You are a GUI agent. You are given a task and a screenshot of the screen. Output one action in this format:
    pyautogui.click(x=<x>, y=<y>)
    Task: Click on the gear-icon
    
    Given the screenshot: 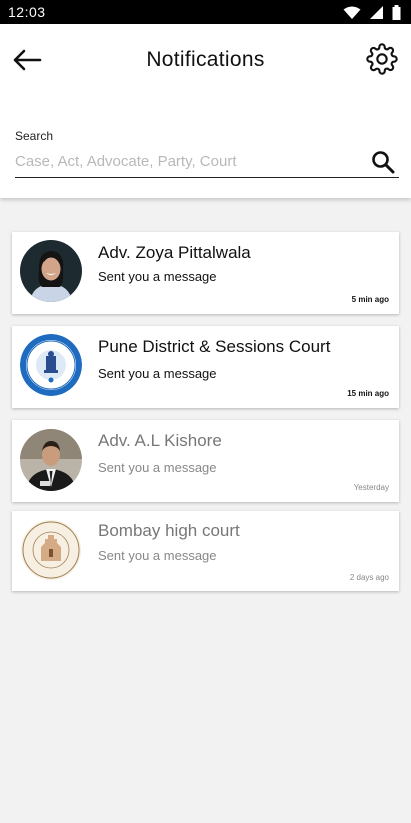 What is the action you would take?
    pyautogui.click(x=382, y=59)
    